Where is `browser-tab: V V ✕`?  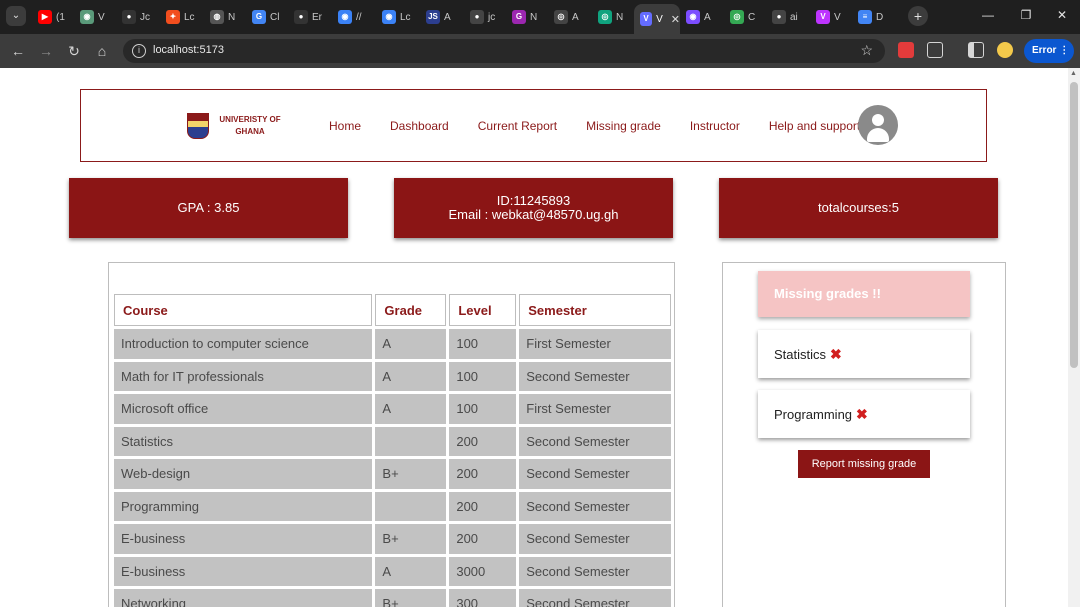
browser-tab: V V ✕ is located at coordinates (657, 19).